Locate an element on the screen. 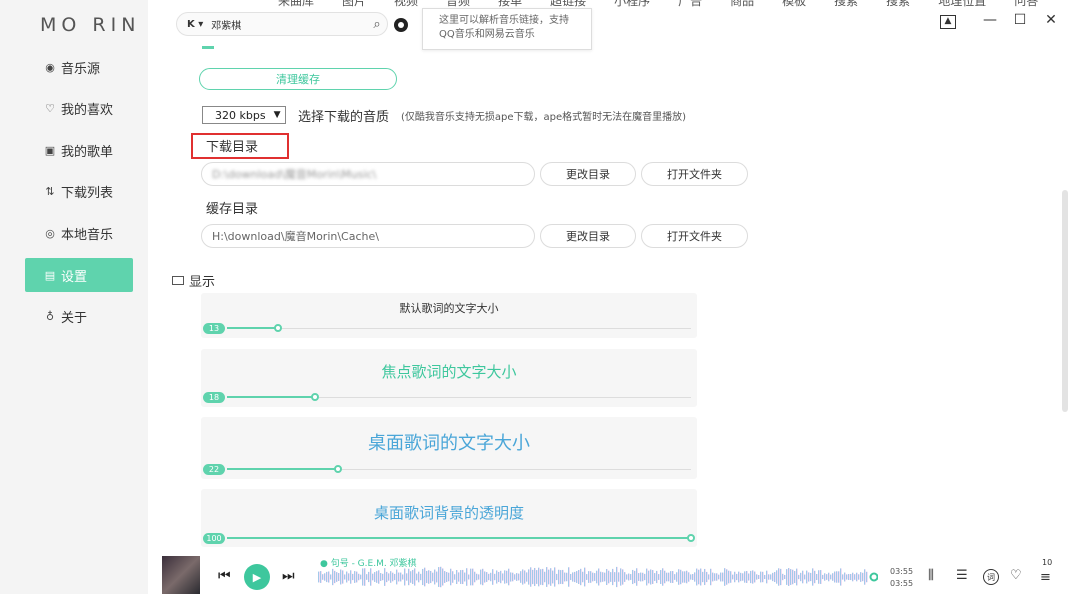 Image resolution: width=1080 pixels, height=594 pixels. quality-select: 320 kbps ▼ is located at coordinates (244, 115).